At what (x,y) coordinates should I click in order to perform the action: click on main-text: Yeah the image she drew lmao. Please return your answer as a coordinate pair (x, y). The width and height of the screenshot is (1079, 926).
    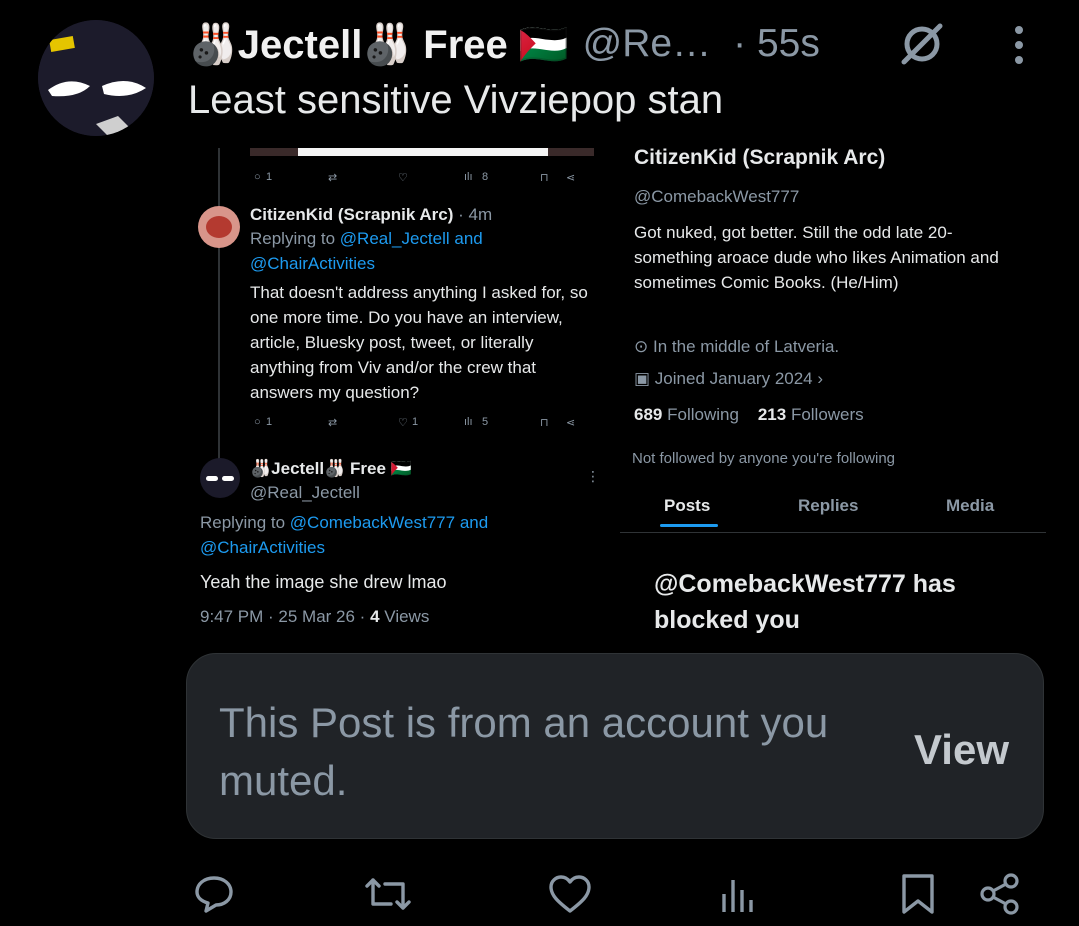
    Looking at the image, I should click on (323, 582).